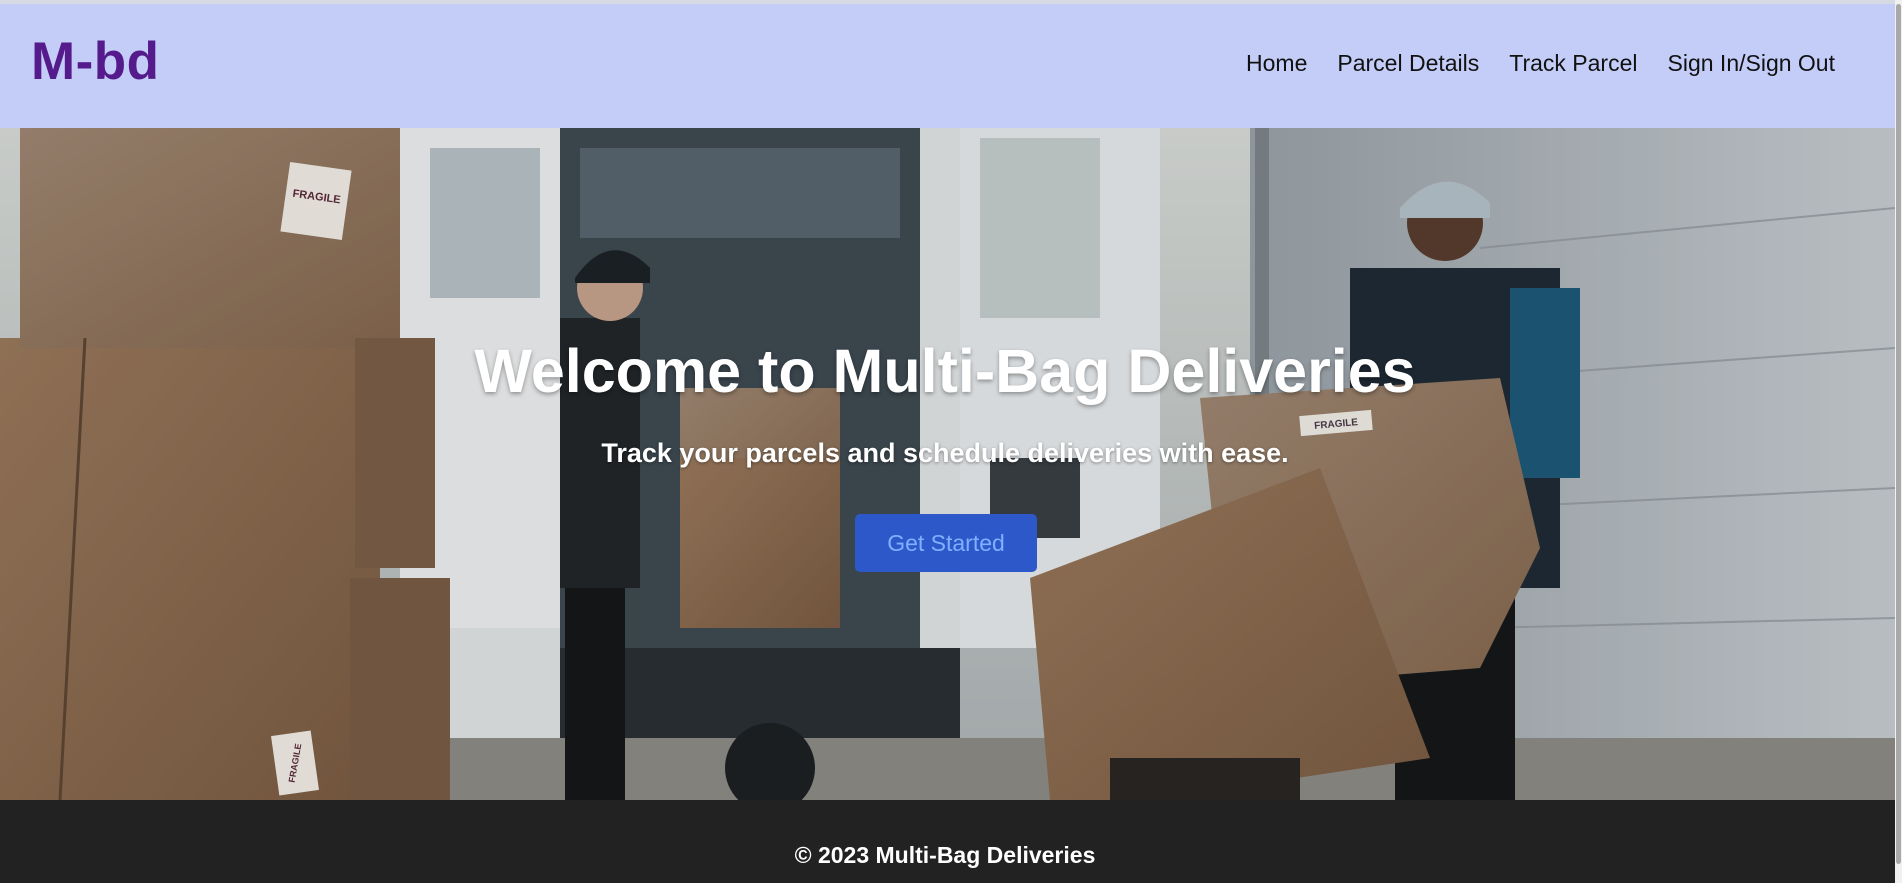 This screenshot has height=883, width=1902. Describe the element at coordinates (945, 371) in the screenshot. I see `hero-title: Welcome to Multi-Bag Deliveries` at that location.